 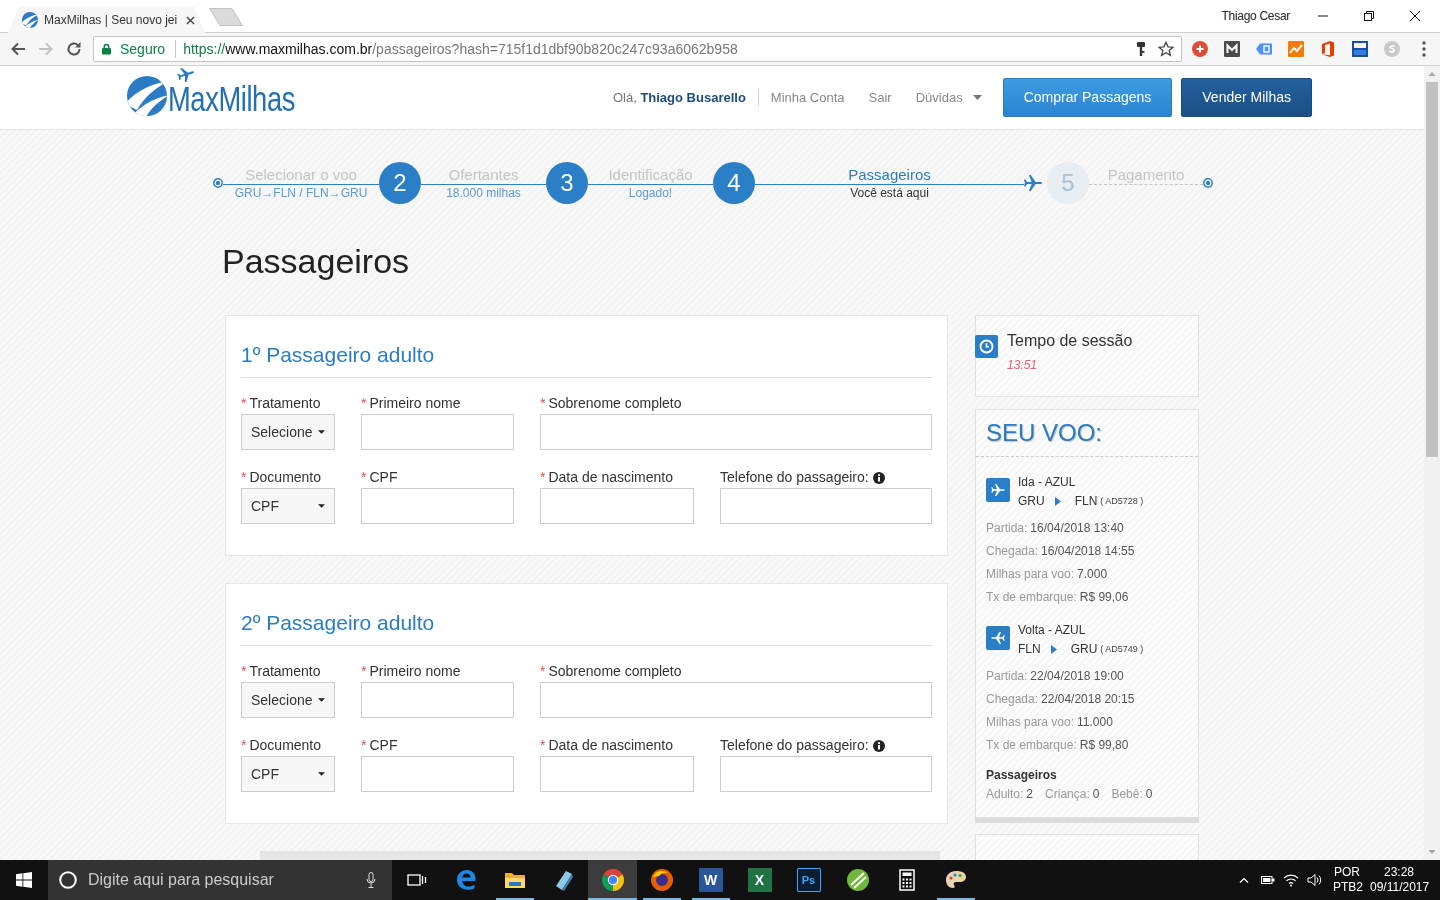 I want to click on browser-icon, so click(x=612, y=880).